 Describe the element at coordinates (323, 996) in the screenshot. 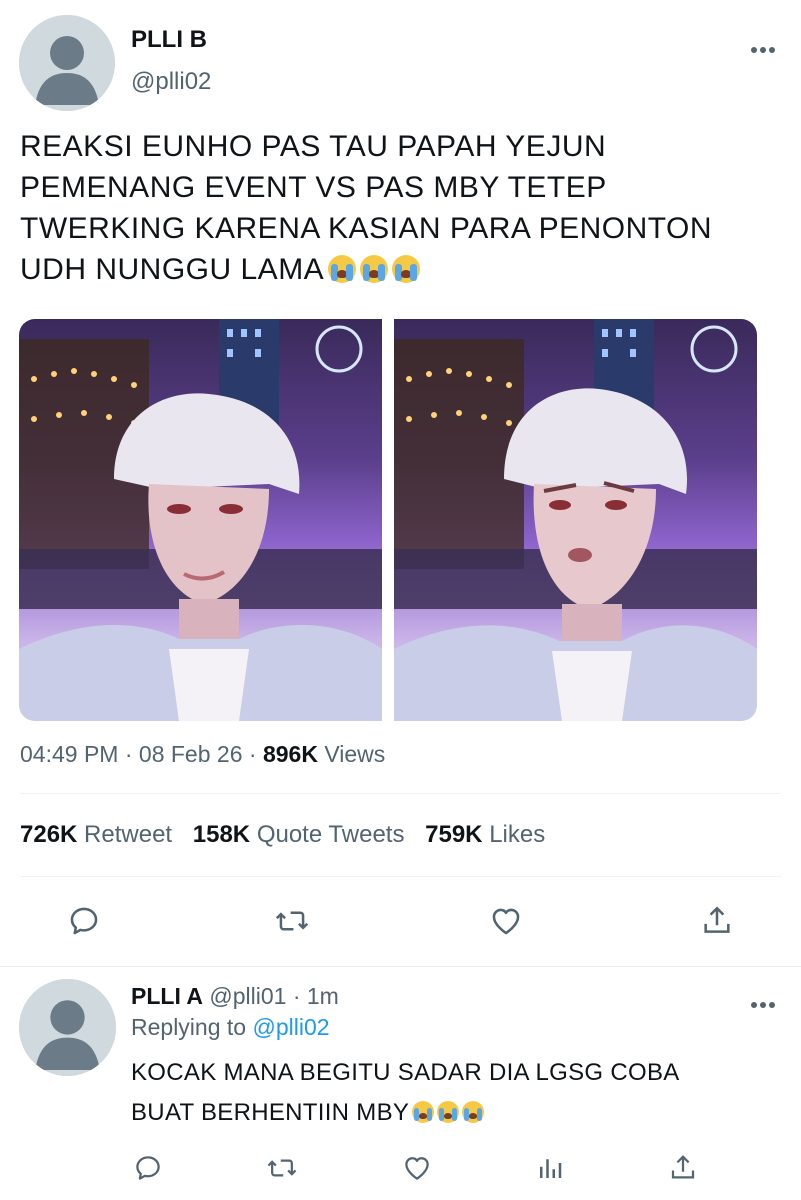

I see `reply-time: 1m` at that location.